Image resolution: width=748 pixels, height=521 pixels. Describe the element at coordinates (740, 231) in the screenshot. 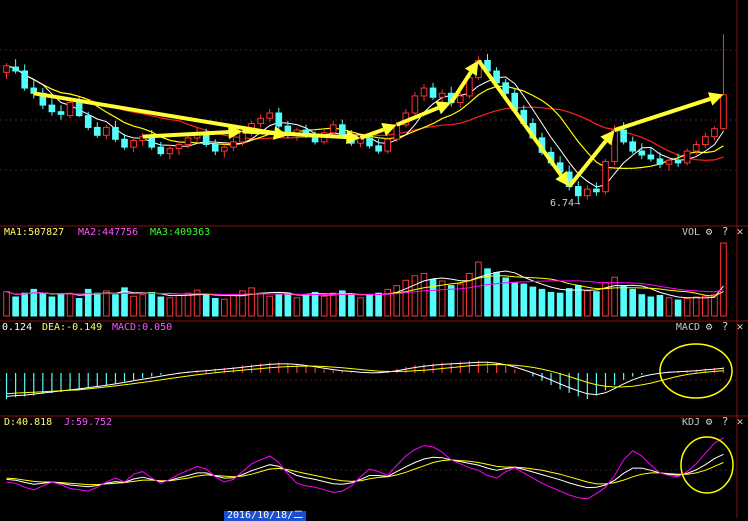

I see `vol-close-icon: ✕` at that location.